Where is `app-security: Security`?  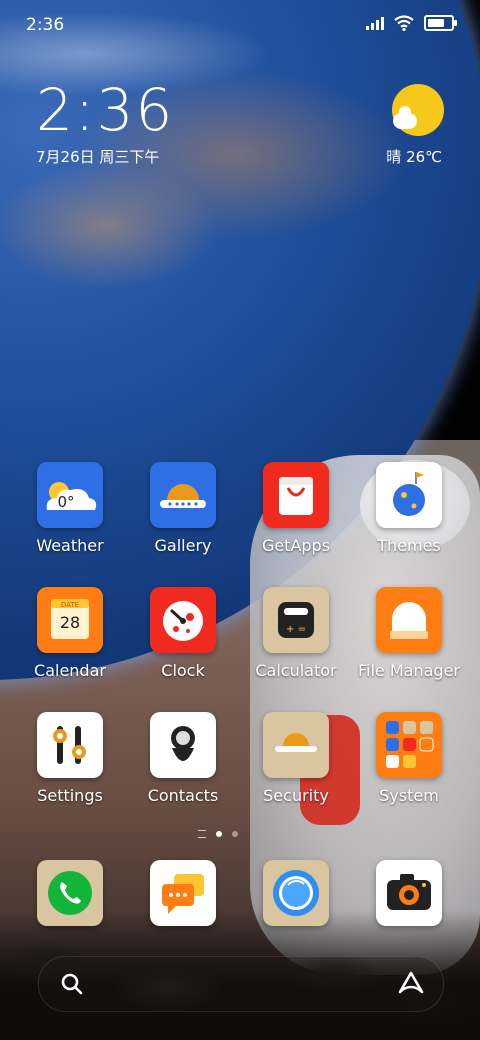 app-security: Security is located at coordinates (296, 758).